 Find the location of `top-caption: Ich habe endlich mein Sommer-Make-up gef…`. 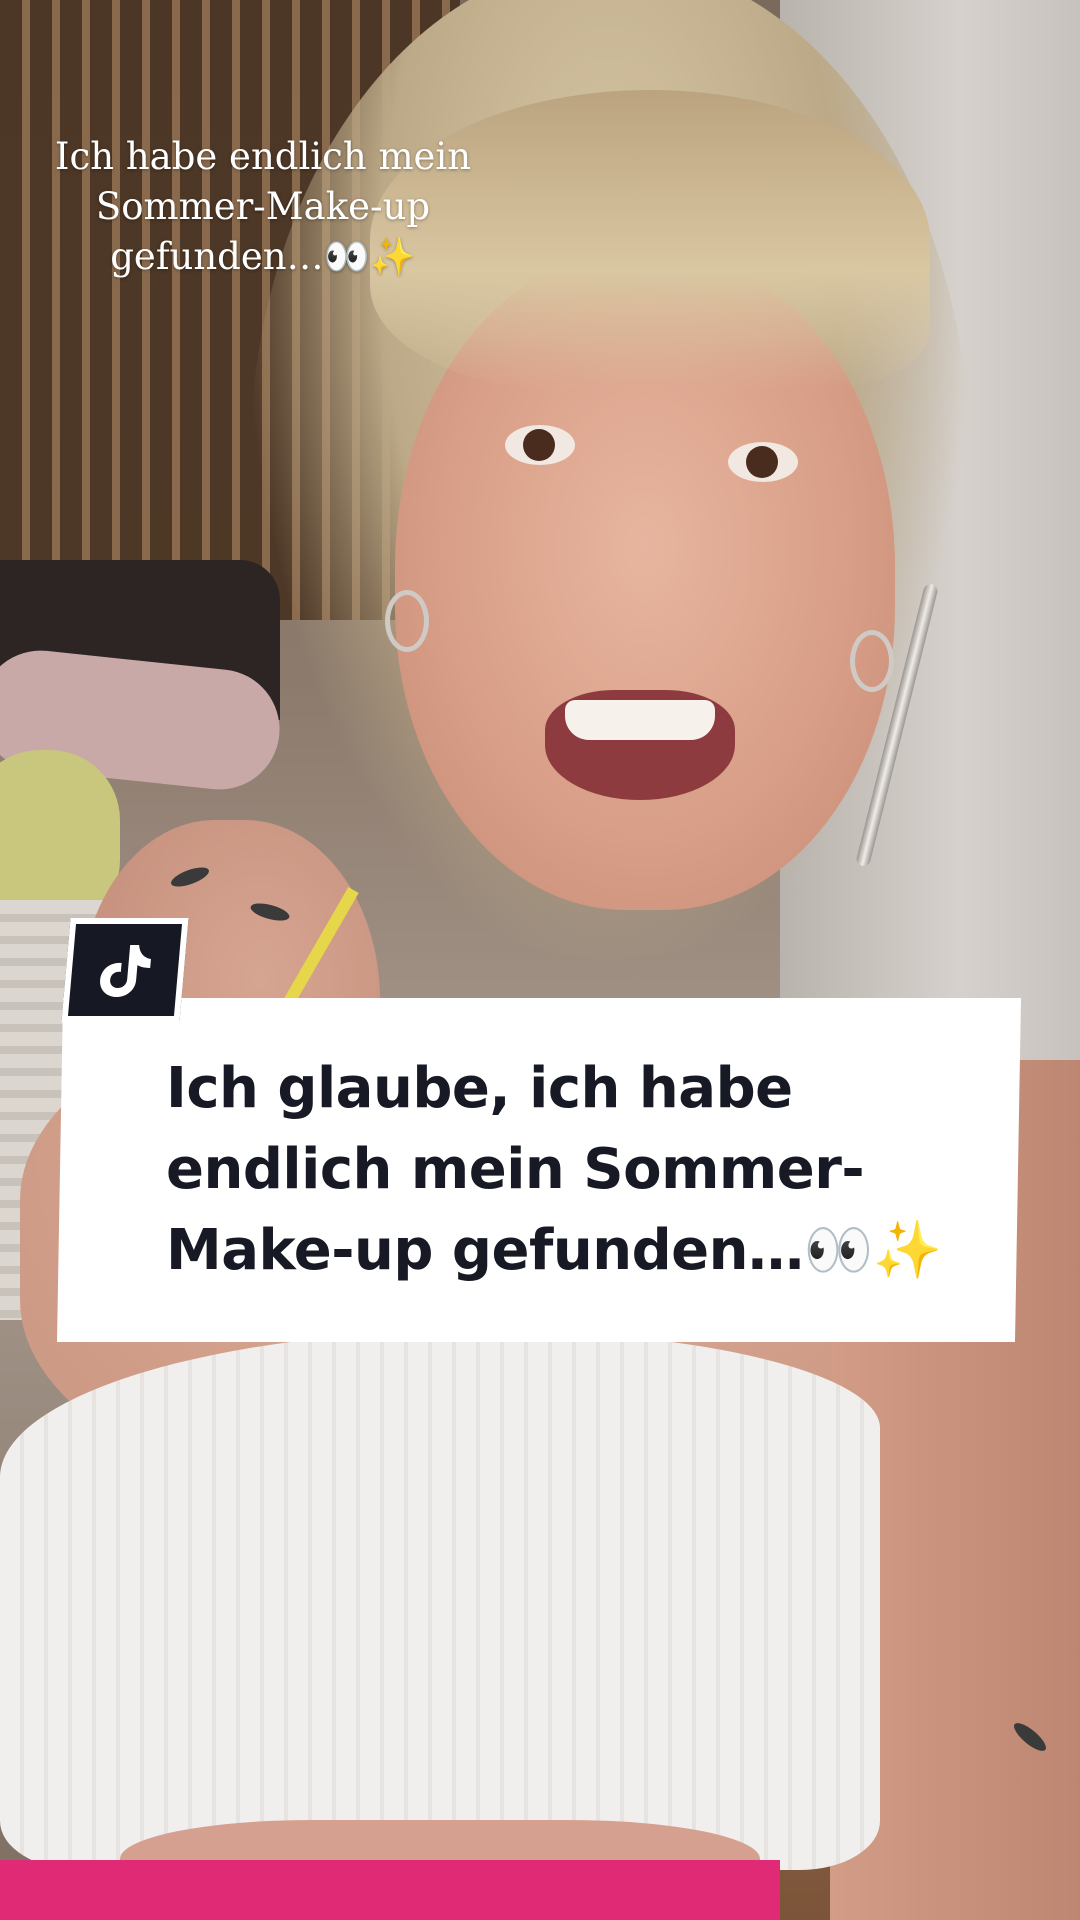

top-caption: Ich habe endlich mein Sommer-Make-up gef… is located at coordinates (263, 206).